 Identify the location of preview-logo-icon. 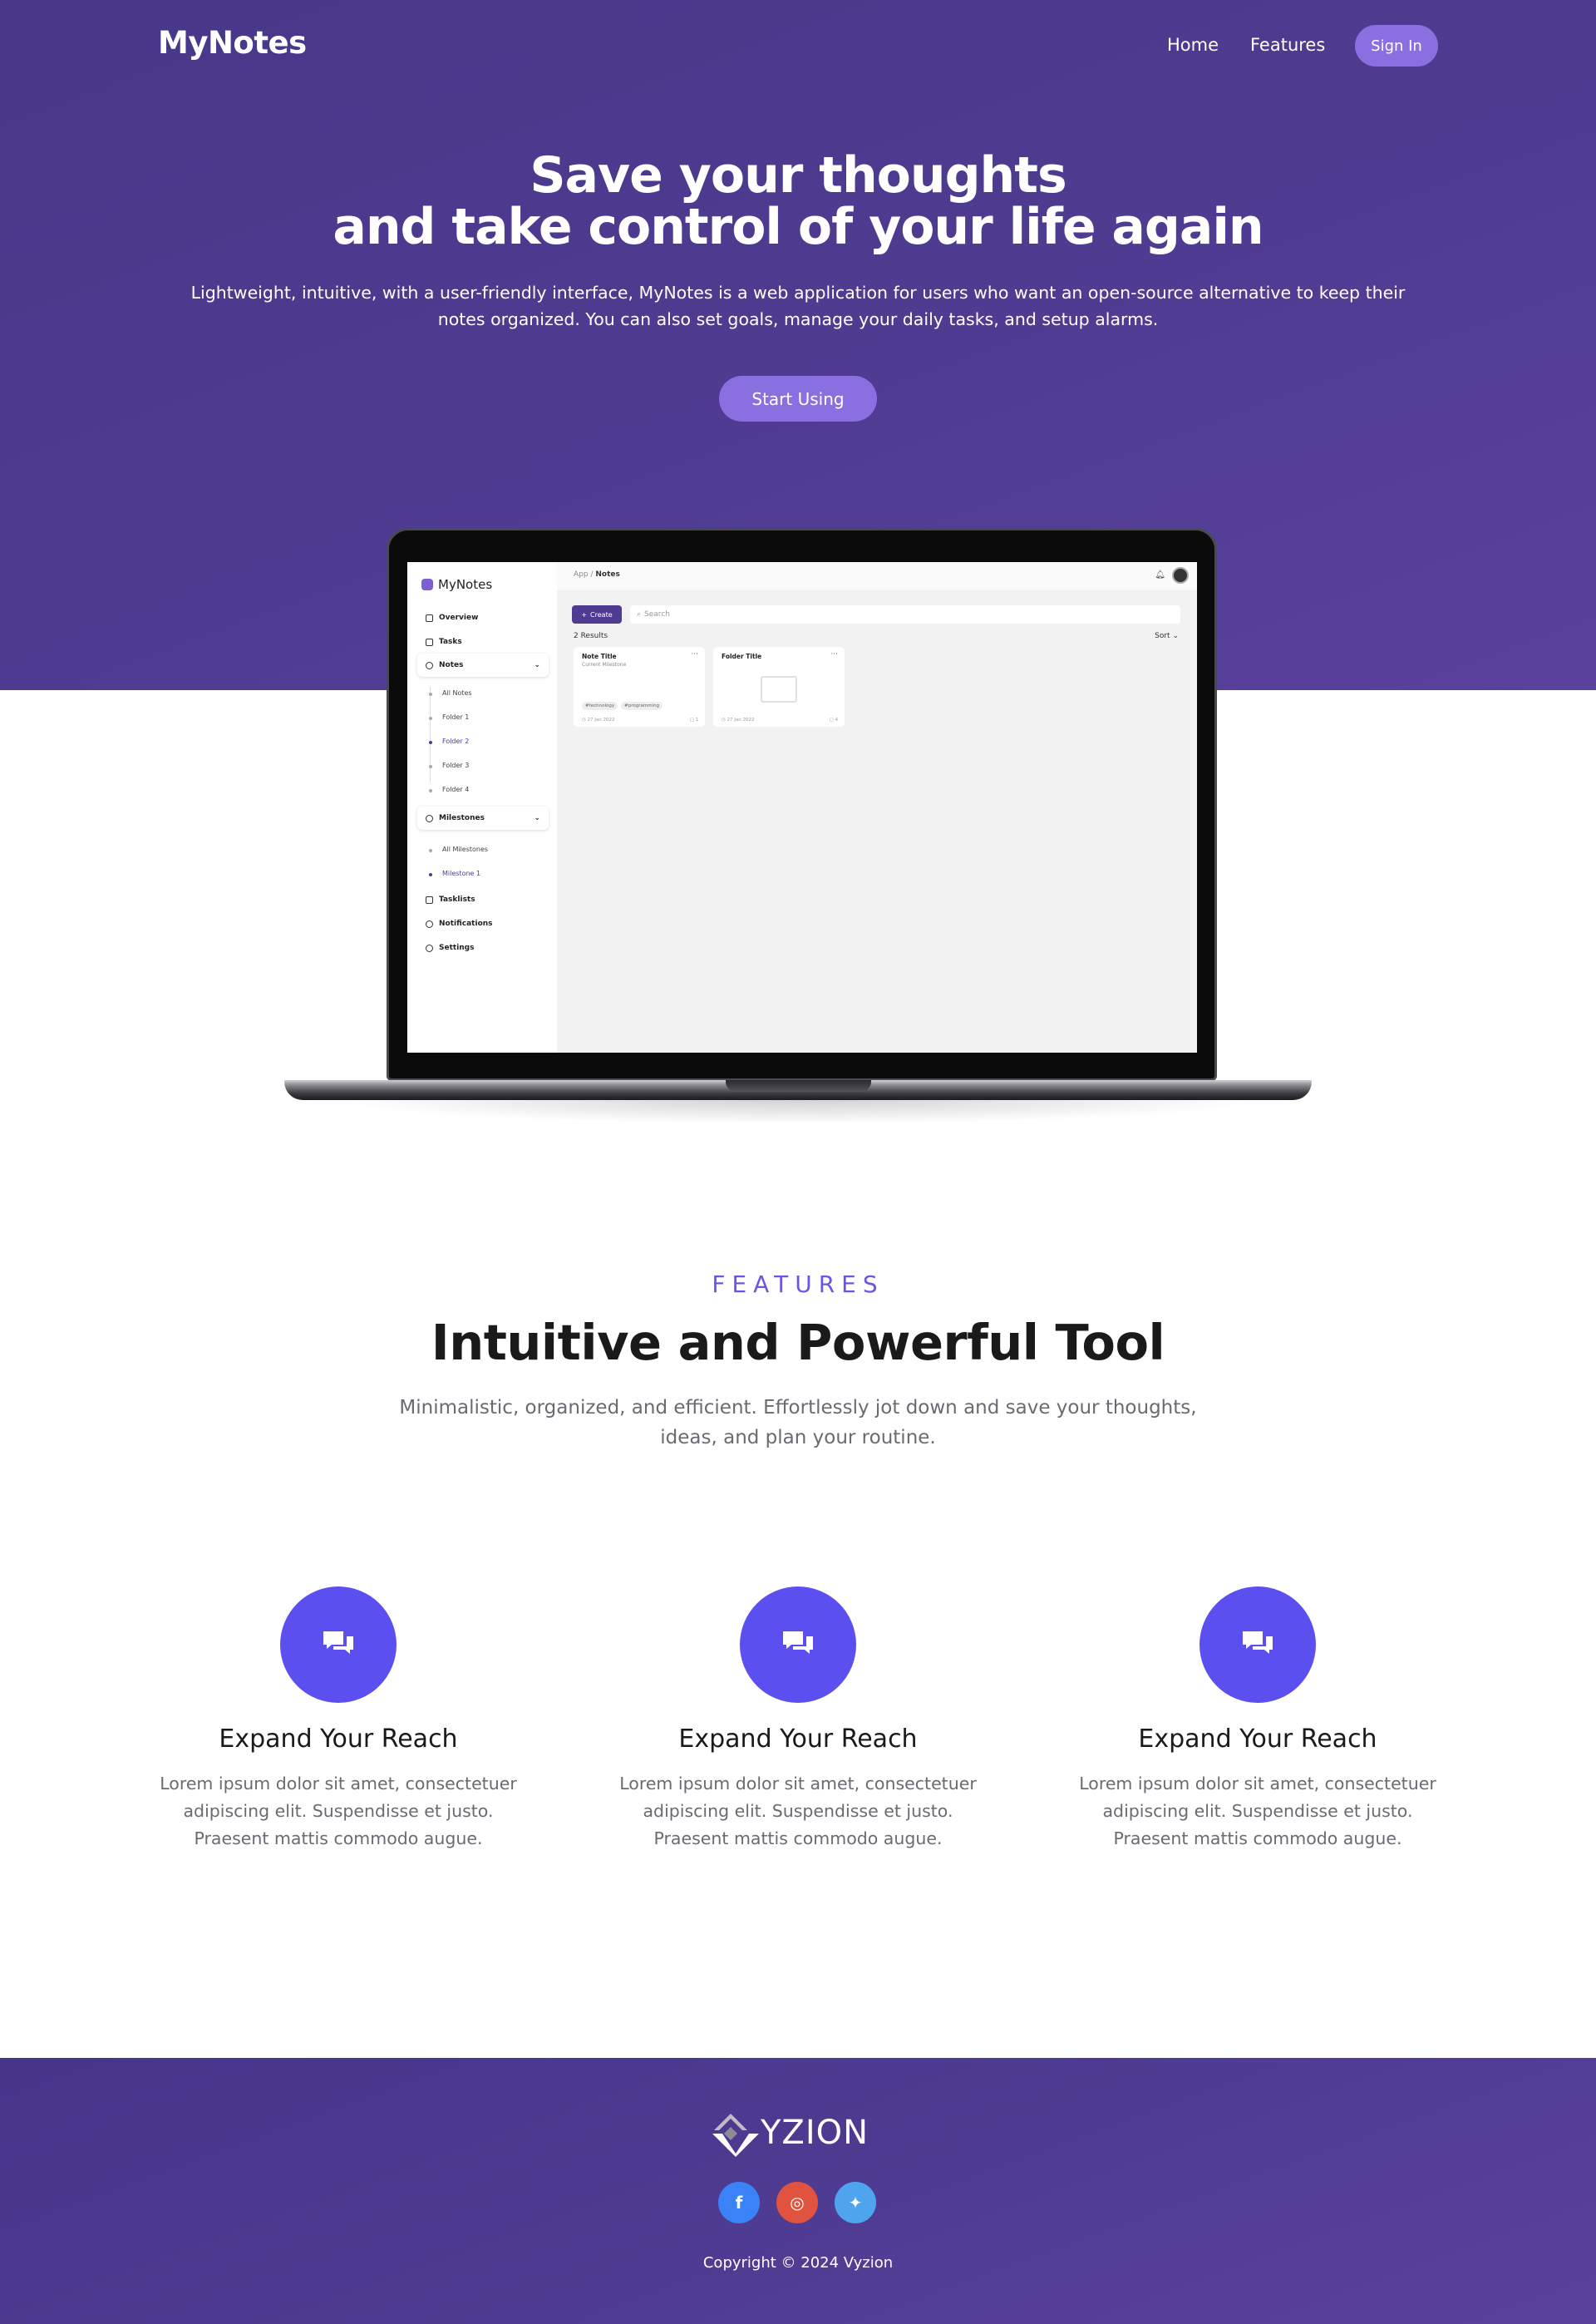
(427, 584).